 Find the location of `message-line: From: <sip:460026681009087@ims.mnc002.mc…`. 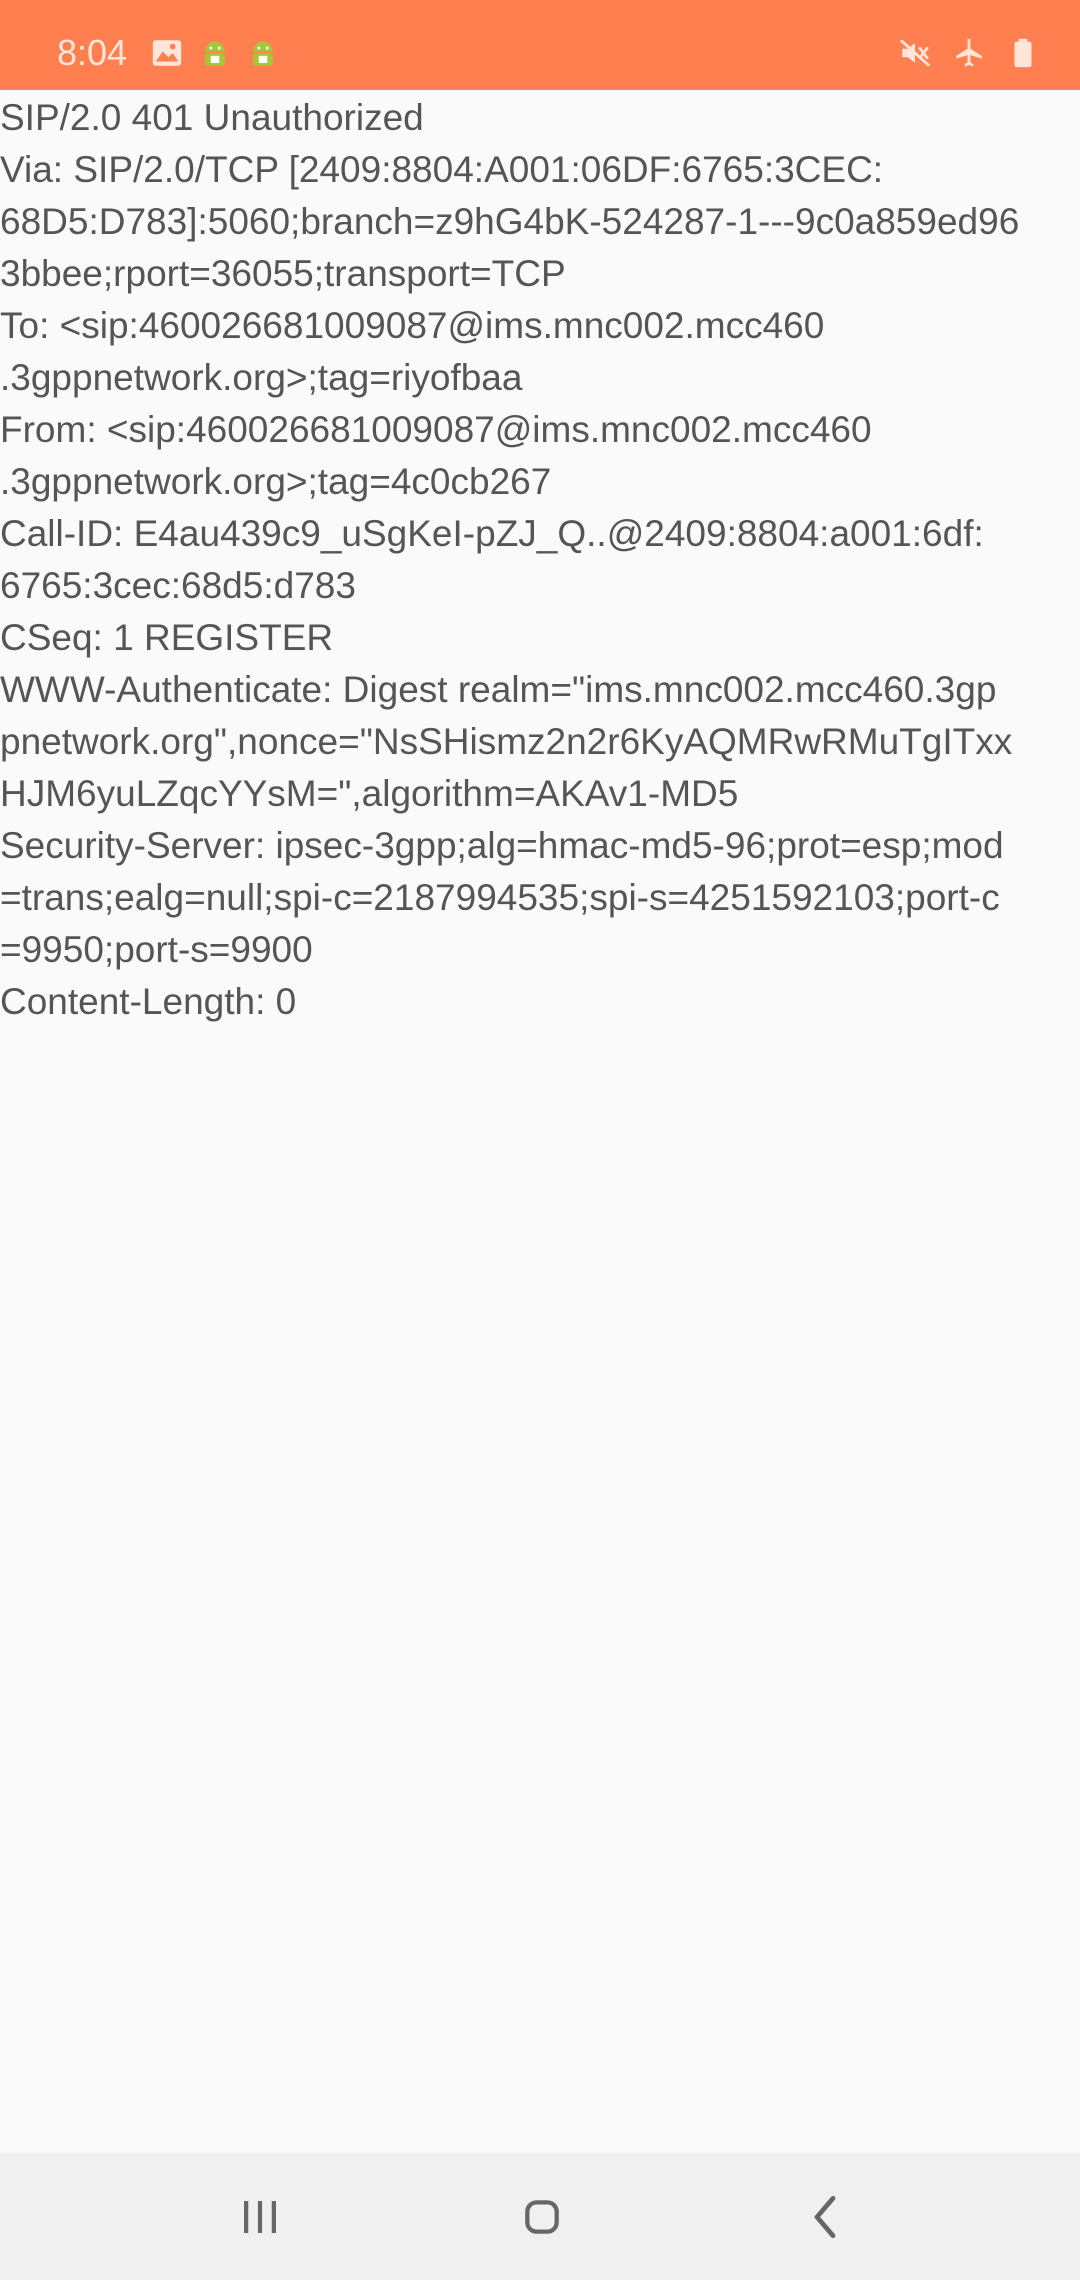

message-line: From: <sip:460026681009087@ims.mnc002.mc… is located at coordinates (436, 429).